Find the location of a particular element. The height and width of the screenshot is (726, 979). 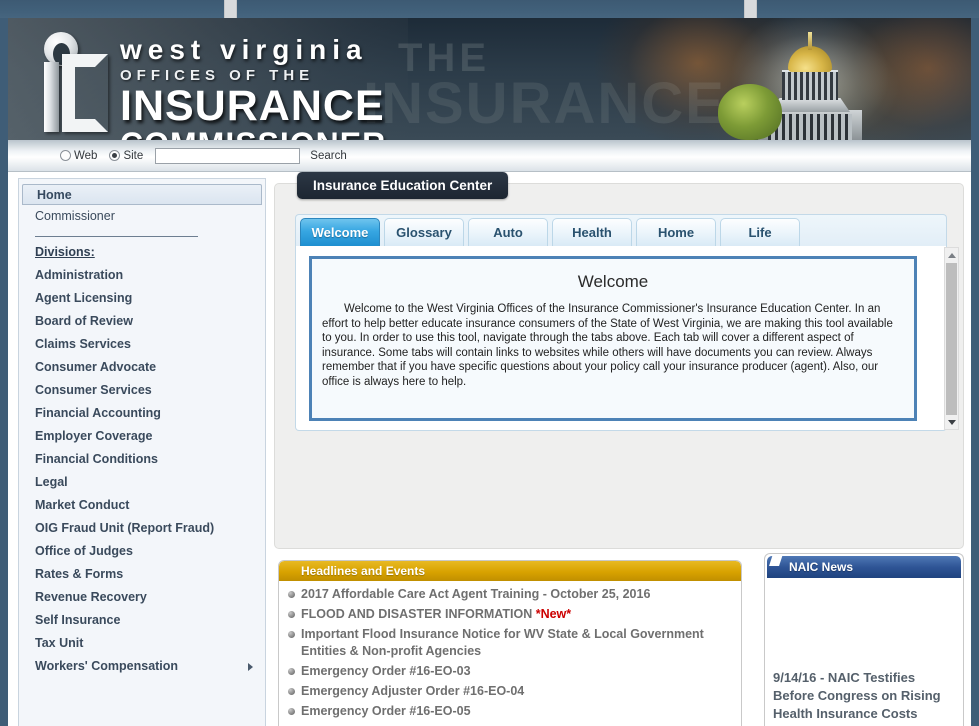

sidebar-item-label: Financial Conditions is located at coordinates (96, 459).